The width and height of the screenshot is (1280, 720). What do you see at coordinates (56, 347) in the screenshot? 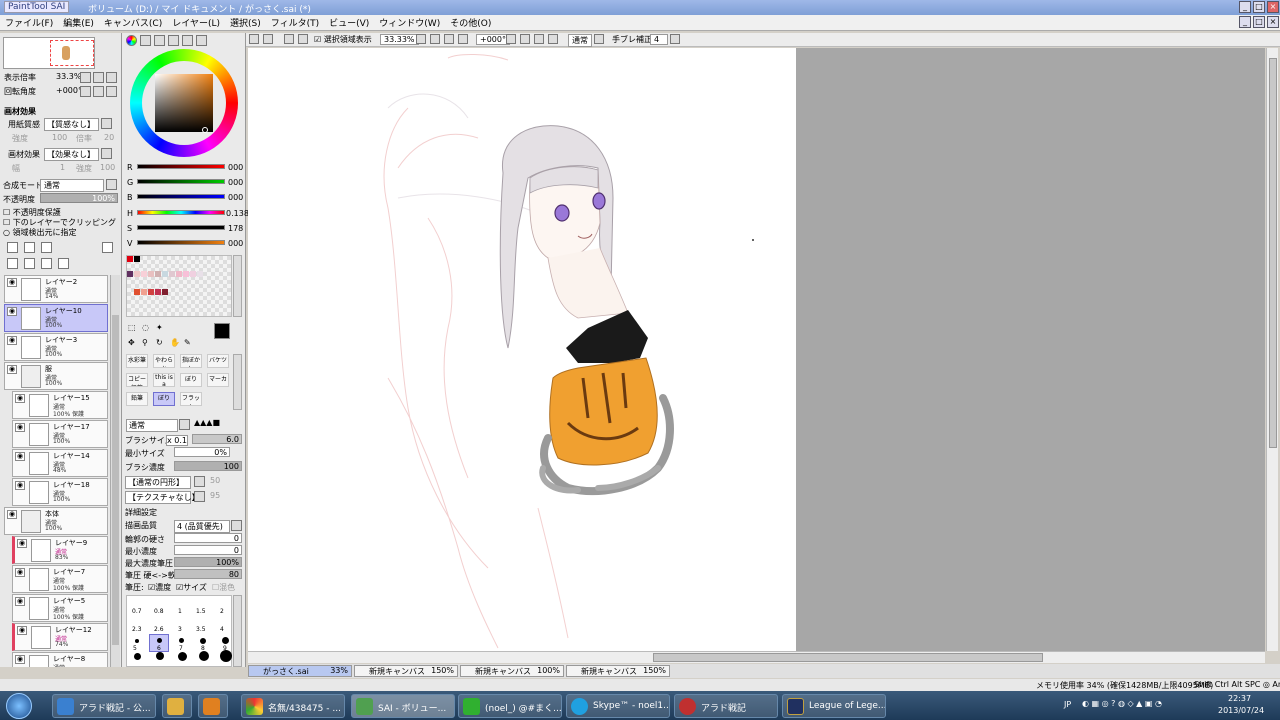
I see `layer-item: ◉ レイヤー3 通常 100%` at bounding box center [56, 347].